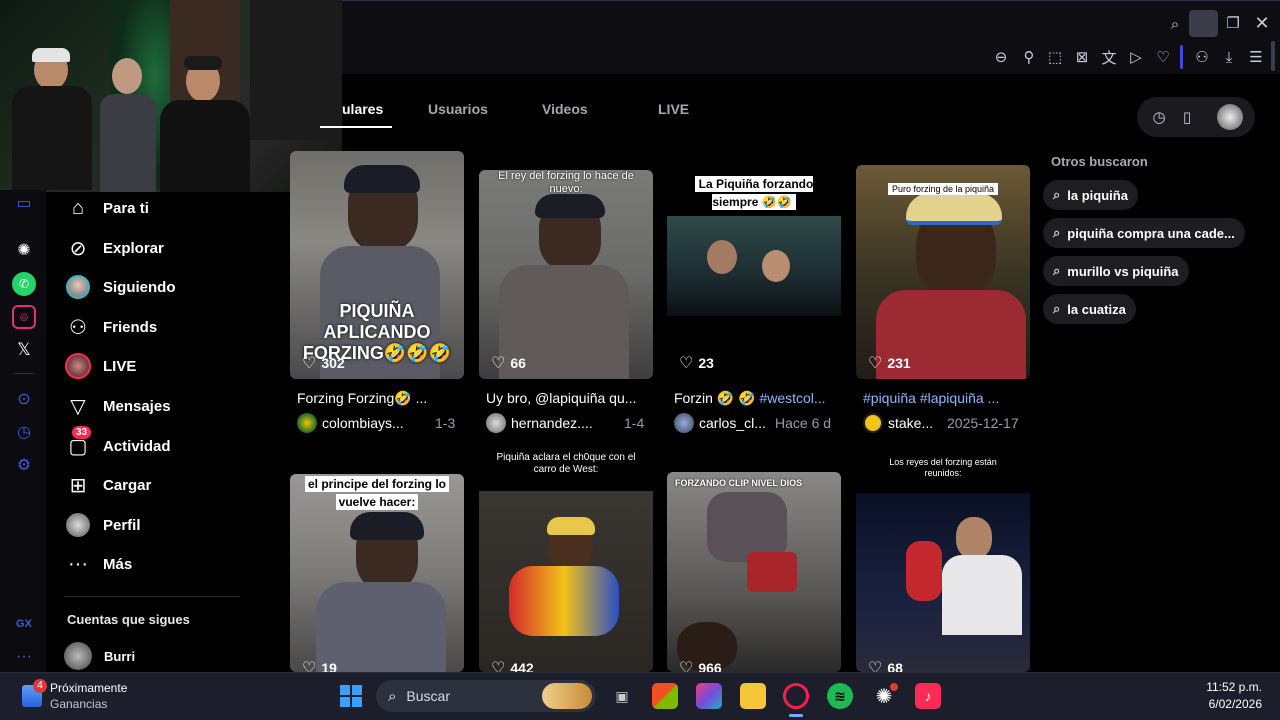 This screenshot has height=720, width=1280. Describe the element at coordinates (1116, 271) in the screenshot. I see `related-search-3: ⌕ murillo vs piquiña` at that location.